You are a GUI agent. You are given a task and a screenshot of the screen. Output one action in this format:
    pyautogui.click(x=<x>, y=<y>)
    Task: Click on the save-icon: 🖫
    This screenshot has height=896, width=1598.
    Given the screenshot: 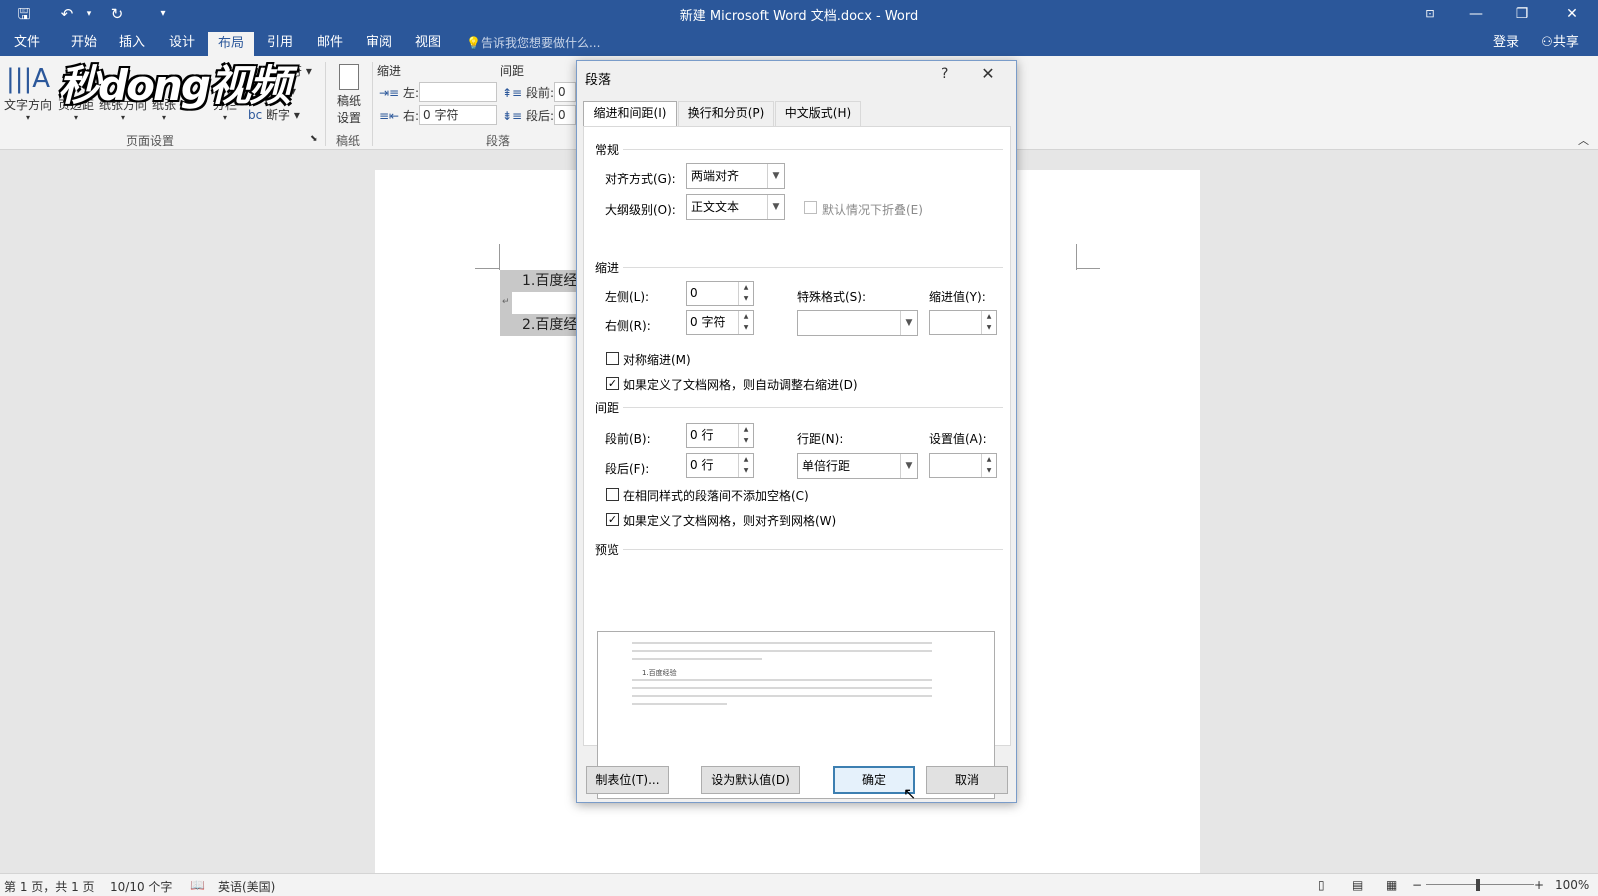 What is the action you would take?
    pyautogui.click(x=24, y=14)
    